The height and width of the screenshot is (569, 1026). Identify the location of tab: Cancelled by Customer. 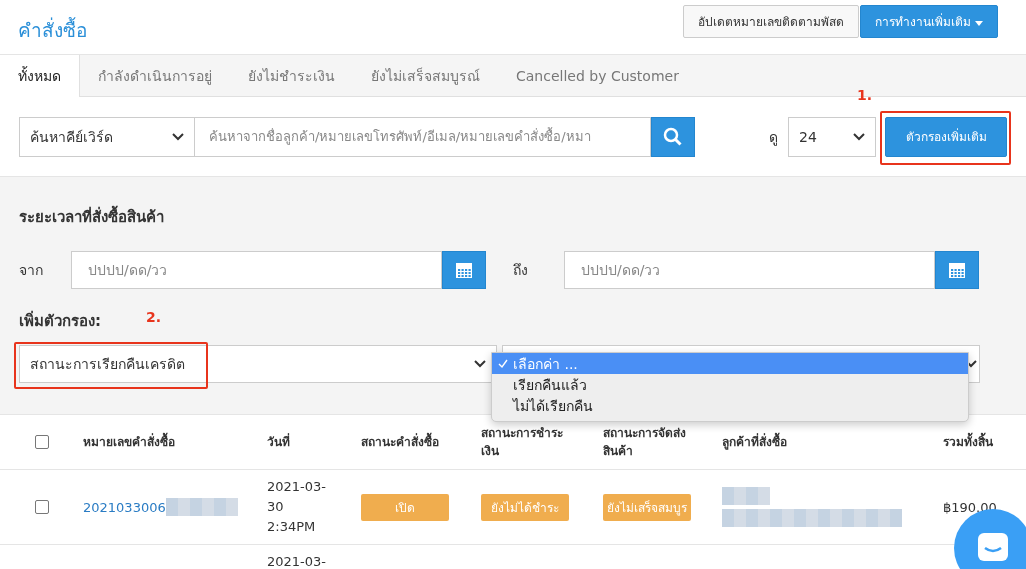
(597, 75).